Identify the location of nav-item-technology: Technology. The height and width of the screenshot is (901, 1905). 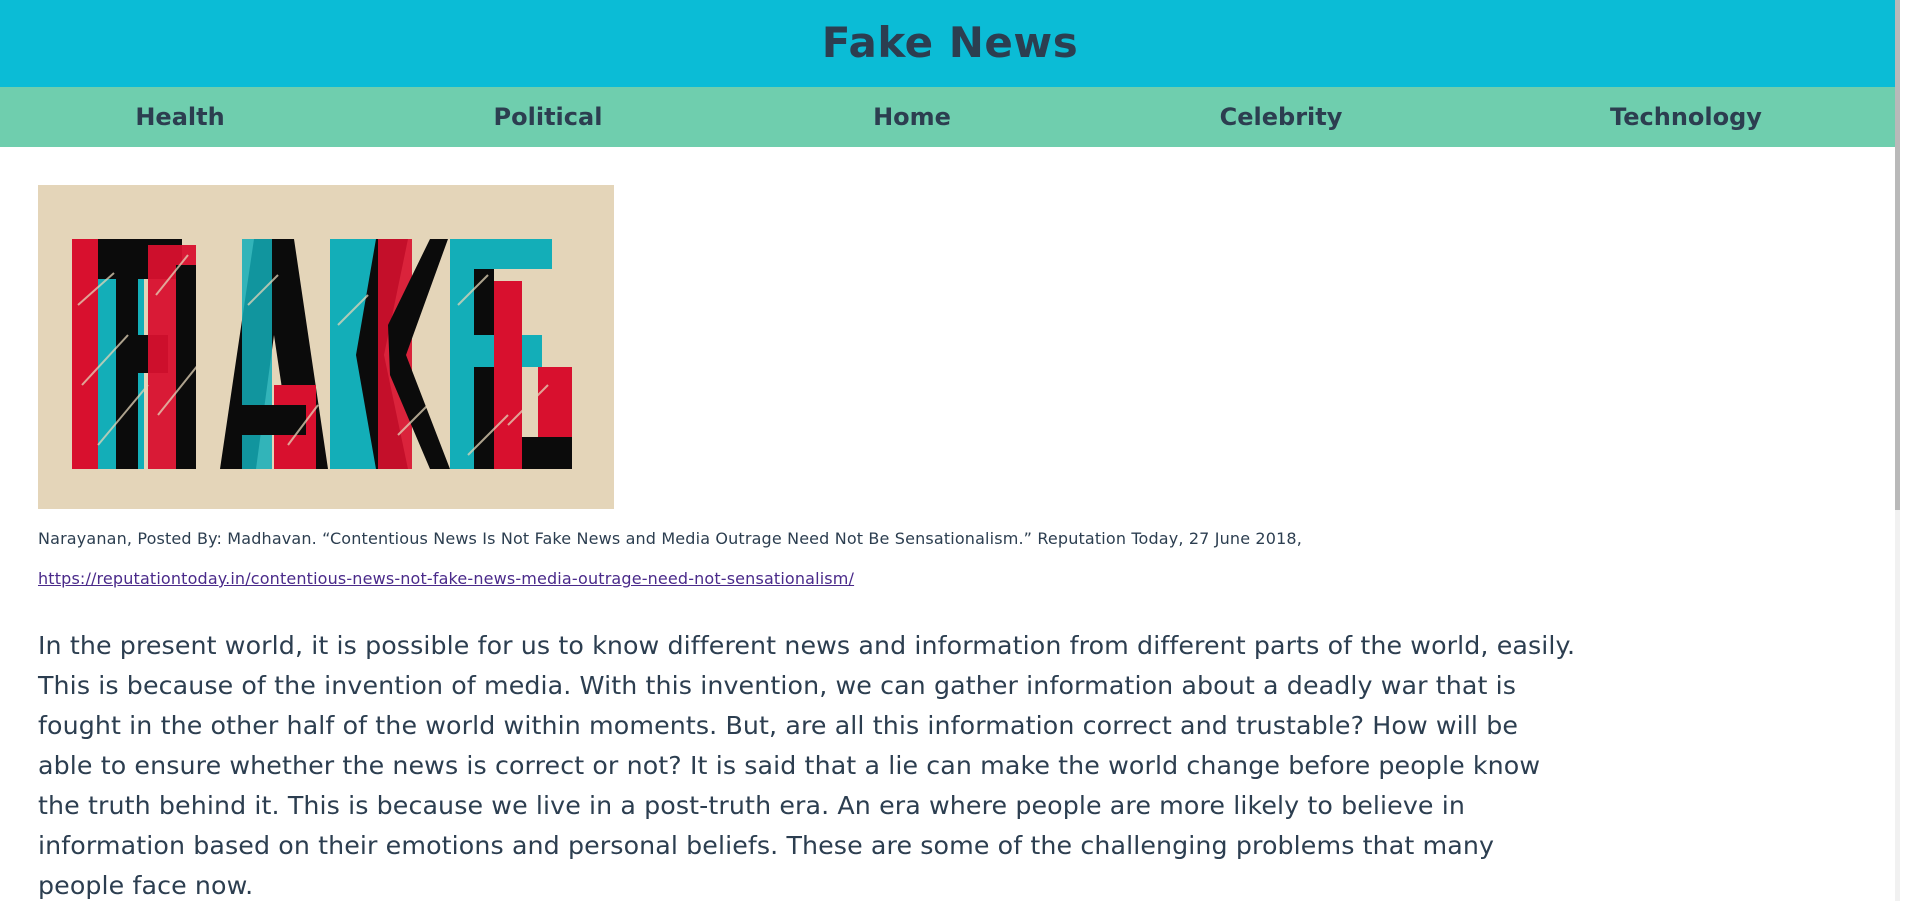
(1686, 117).